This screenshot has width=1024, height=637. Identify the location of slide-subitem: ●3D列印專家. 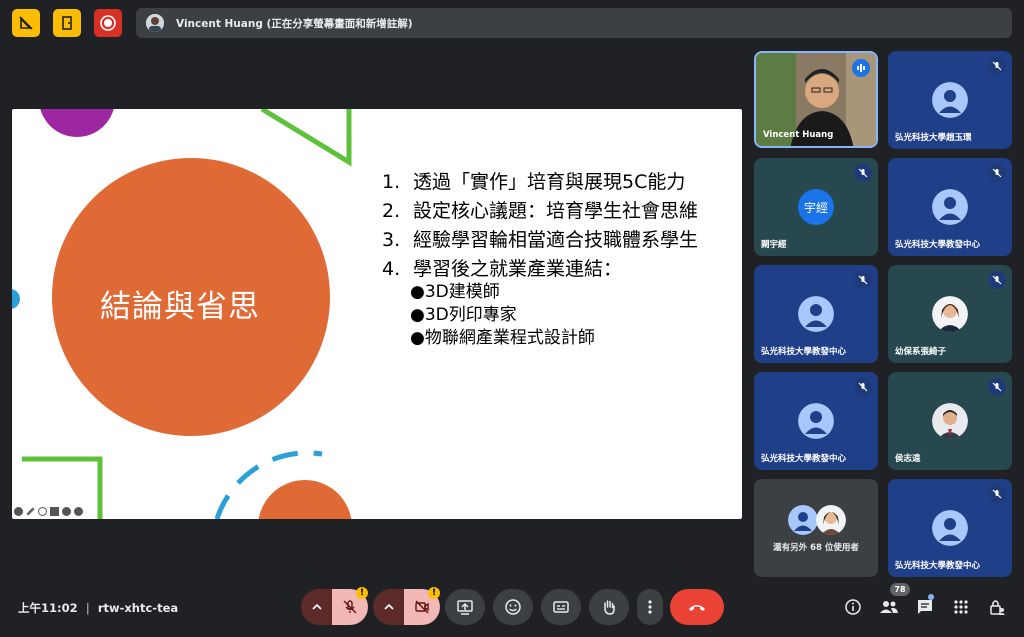
(463, 315).